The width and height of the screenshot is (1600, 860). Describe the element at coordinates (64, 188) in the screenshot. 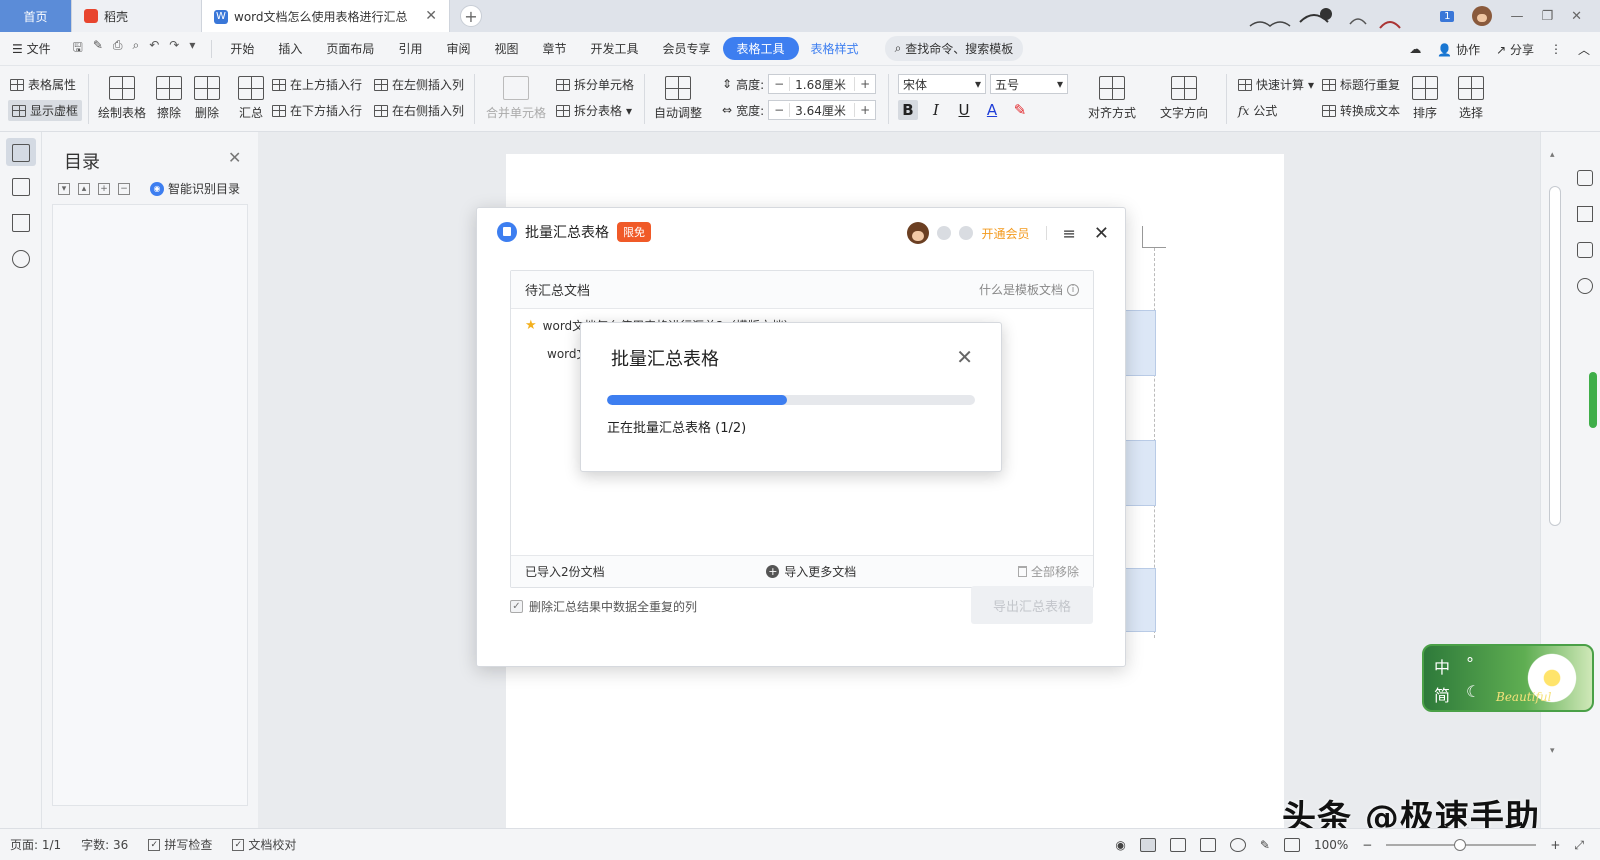

I see `expand-down-icon: ▾` at that location.